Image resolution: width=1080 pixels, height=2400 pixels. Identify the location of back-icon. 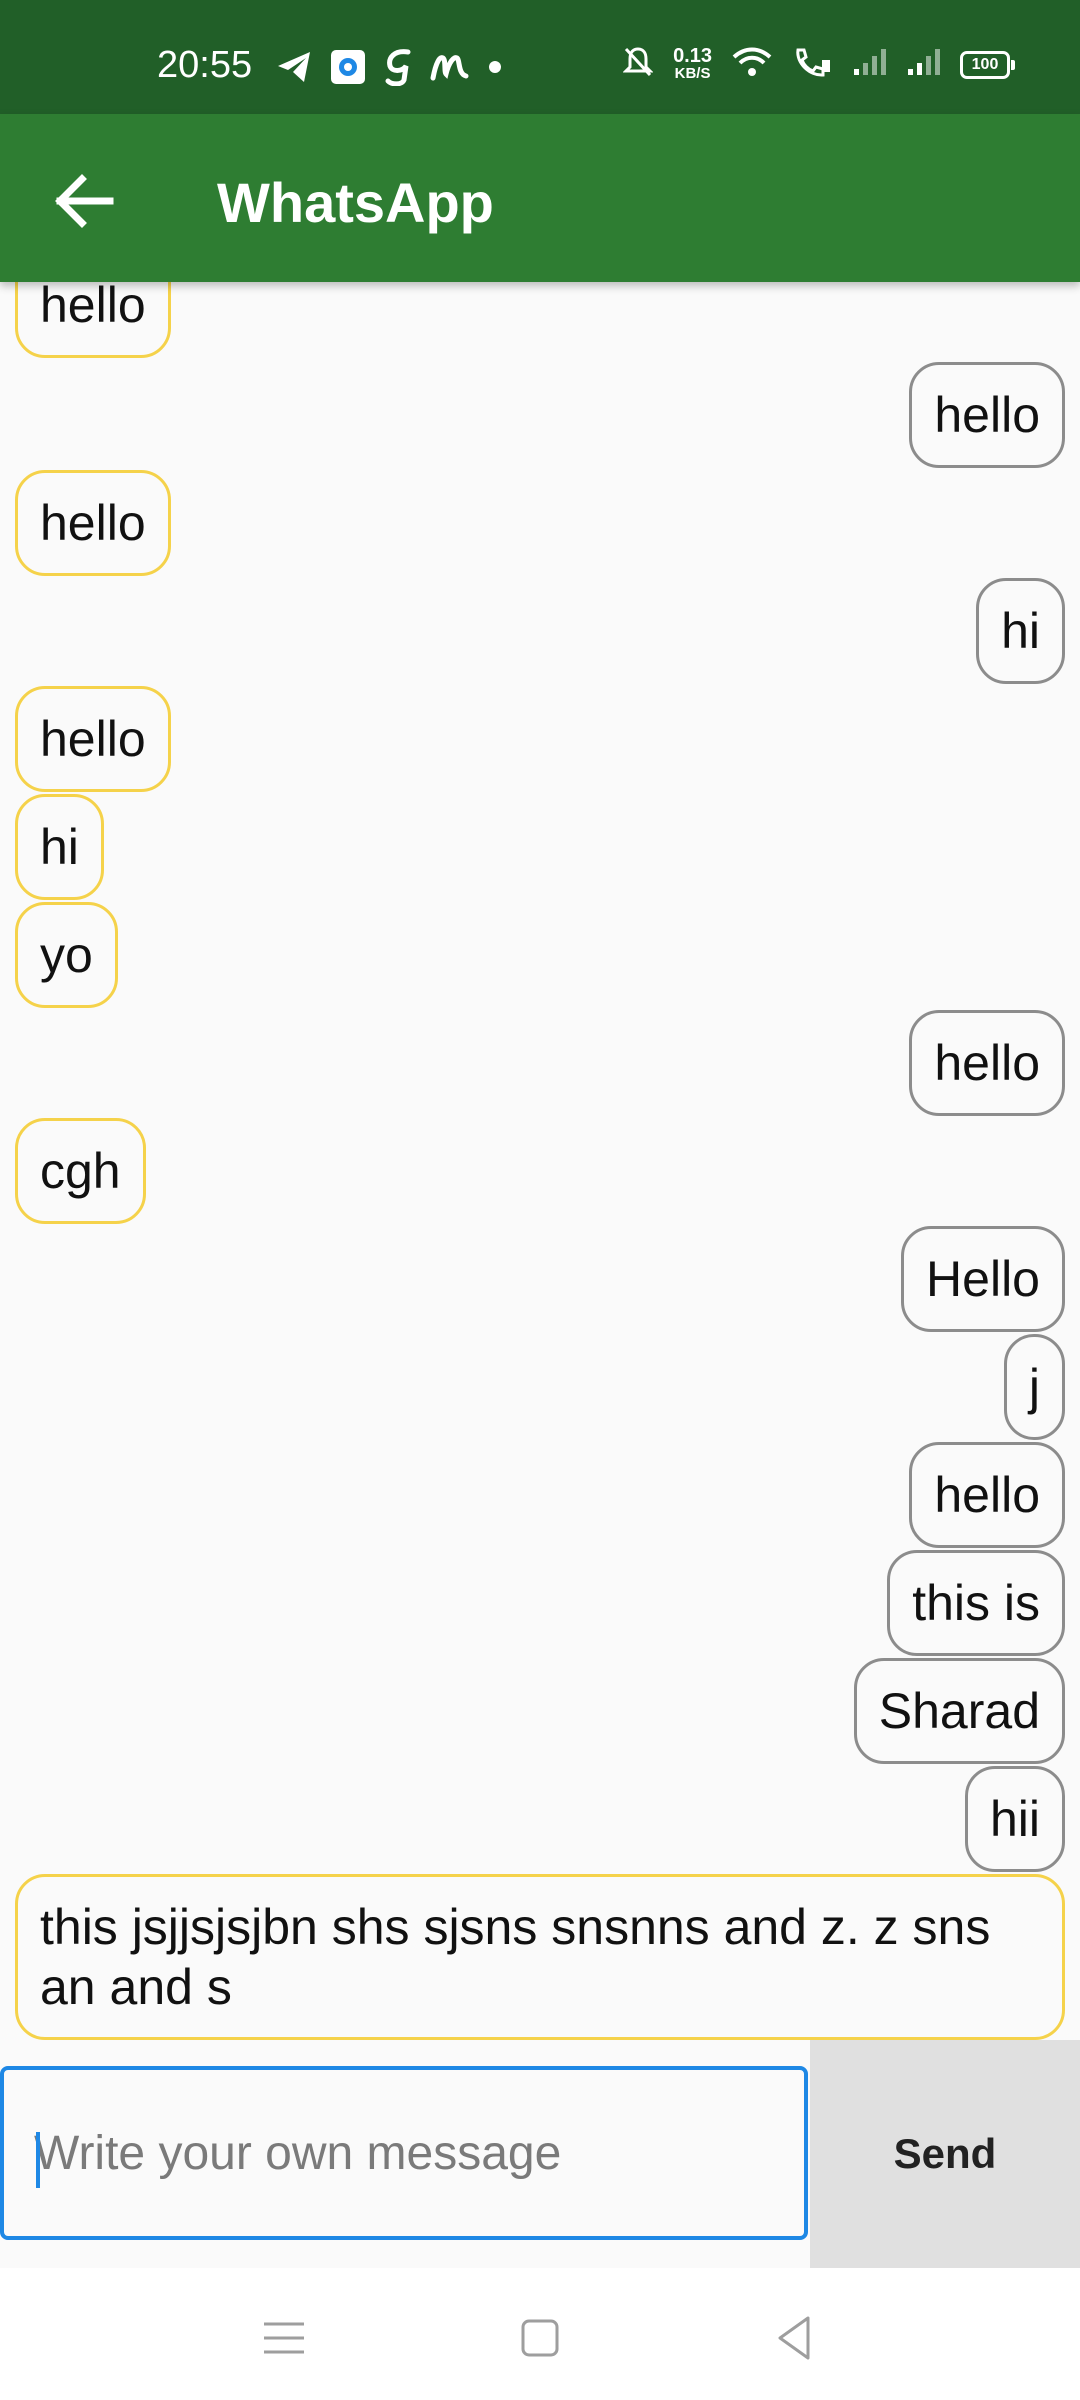
(794, 2338).